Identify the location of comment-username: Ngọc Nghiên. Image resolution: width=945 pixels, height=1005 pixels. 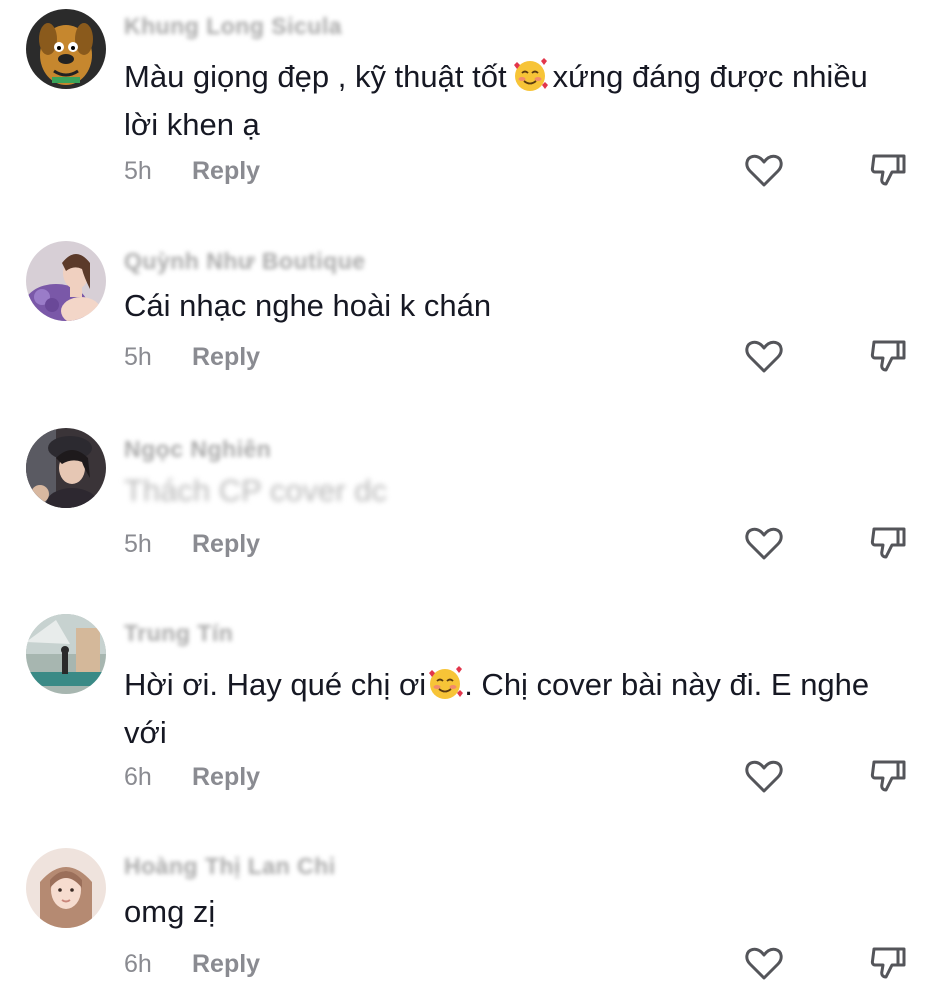
(197, 449).